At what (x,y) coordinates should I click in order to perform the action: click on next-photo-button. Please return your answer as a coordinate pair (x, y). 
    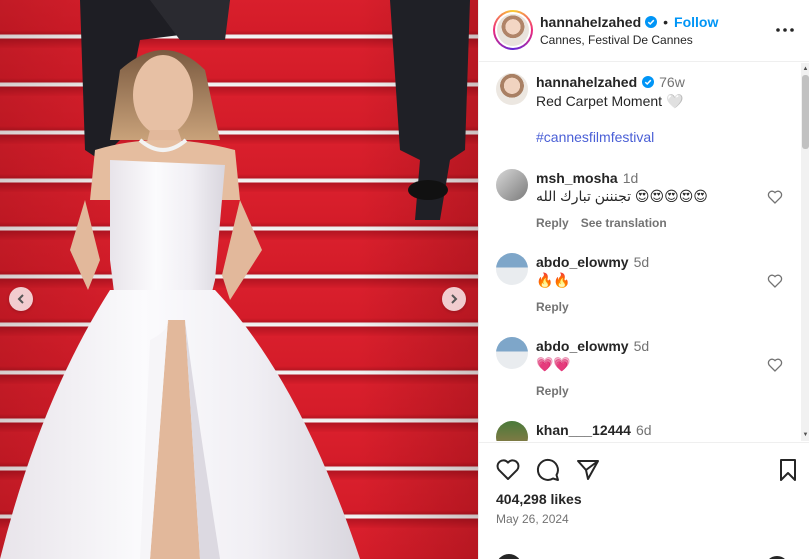
    Looking at the image, I should click on (454, 299).